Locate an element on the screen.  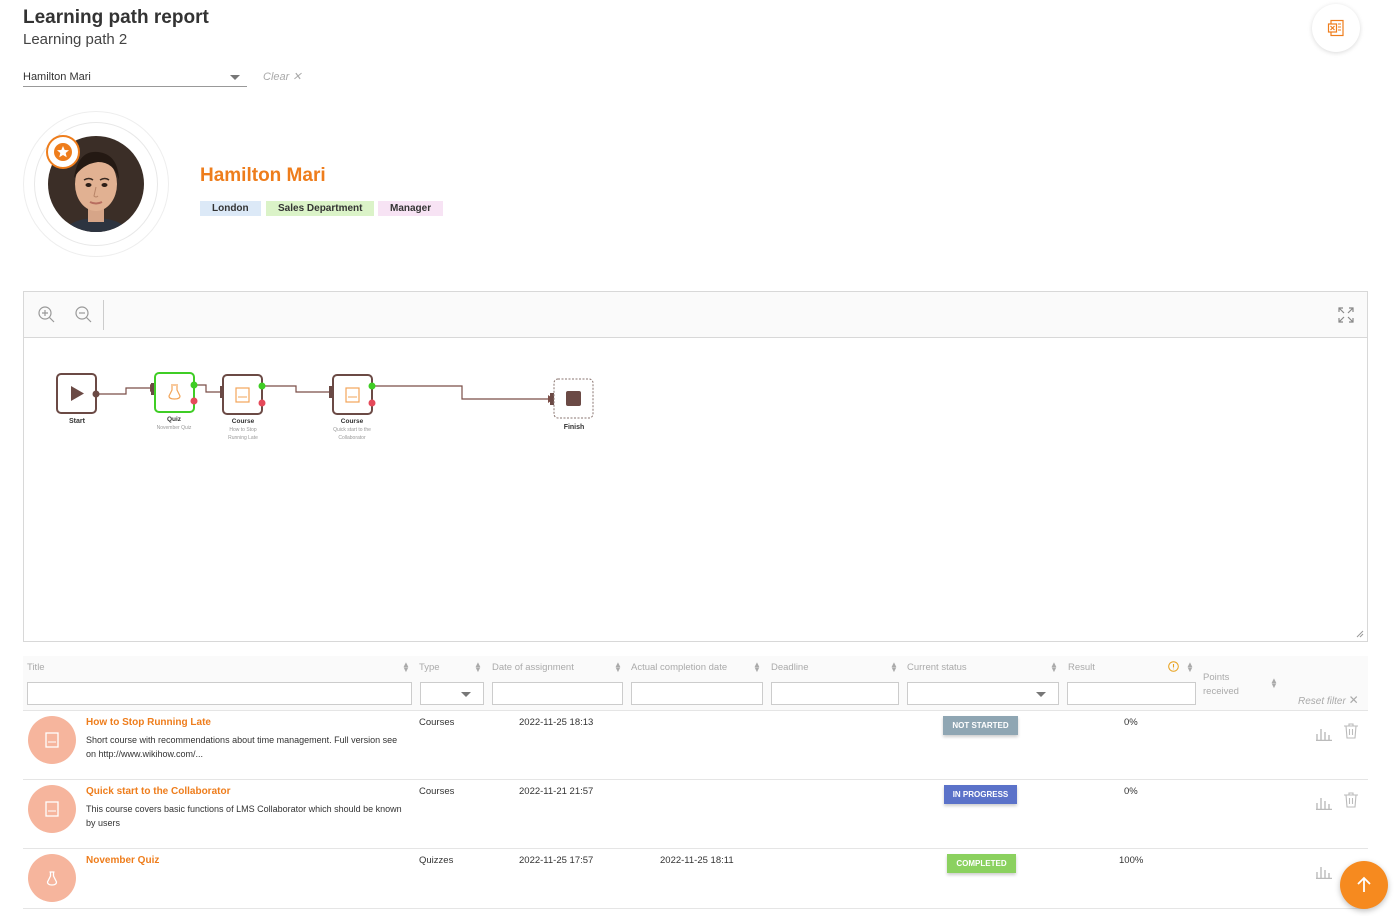
column-header-status: Current status is located at coordinates (937, 667).